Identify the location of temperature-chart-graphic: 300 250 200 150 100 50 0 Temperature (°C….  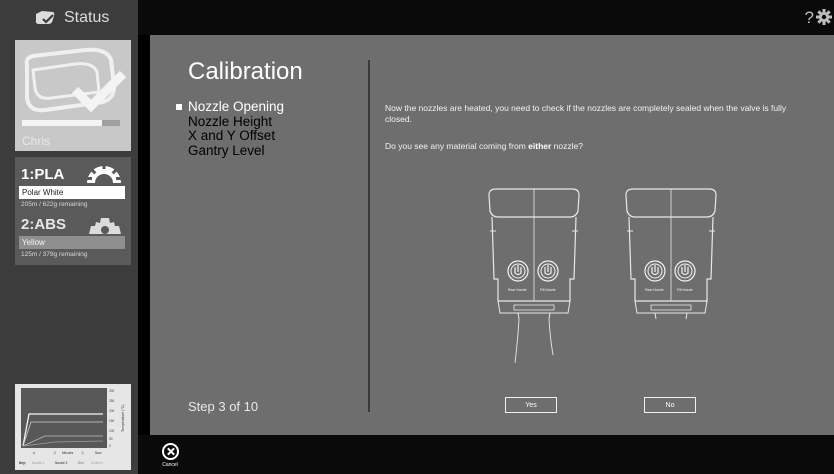
(72, 426).